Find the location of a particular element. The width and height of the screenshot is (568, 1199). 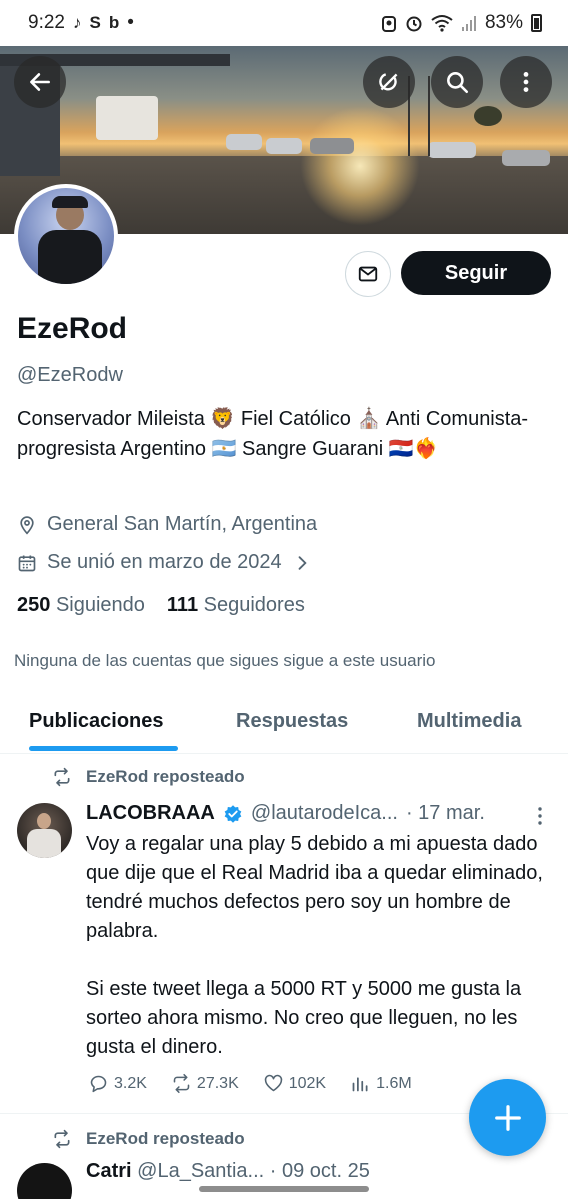

more-vertical-icon is located at coordinates (526, 82).